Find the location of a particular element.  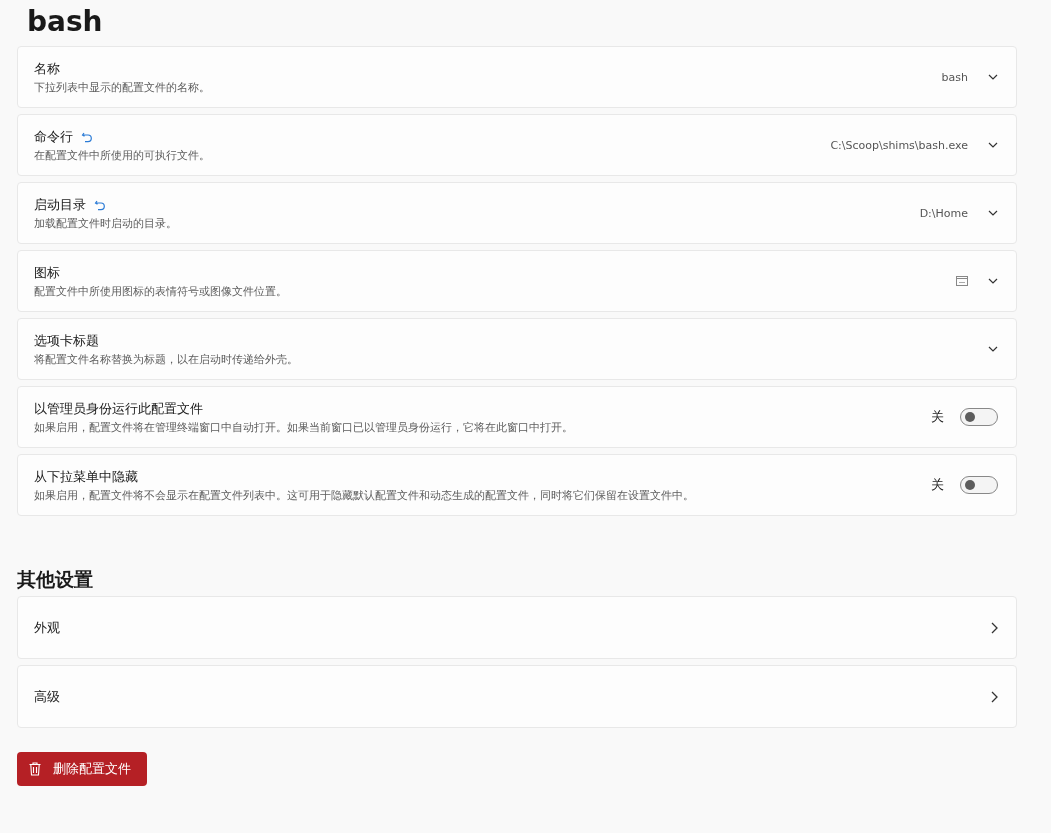

setting-label: 命令行 is located at coordinates (53, 136).